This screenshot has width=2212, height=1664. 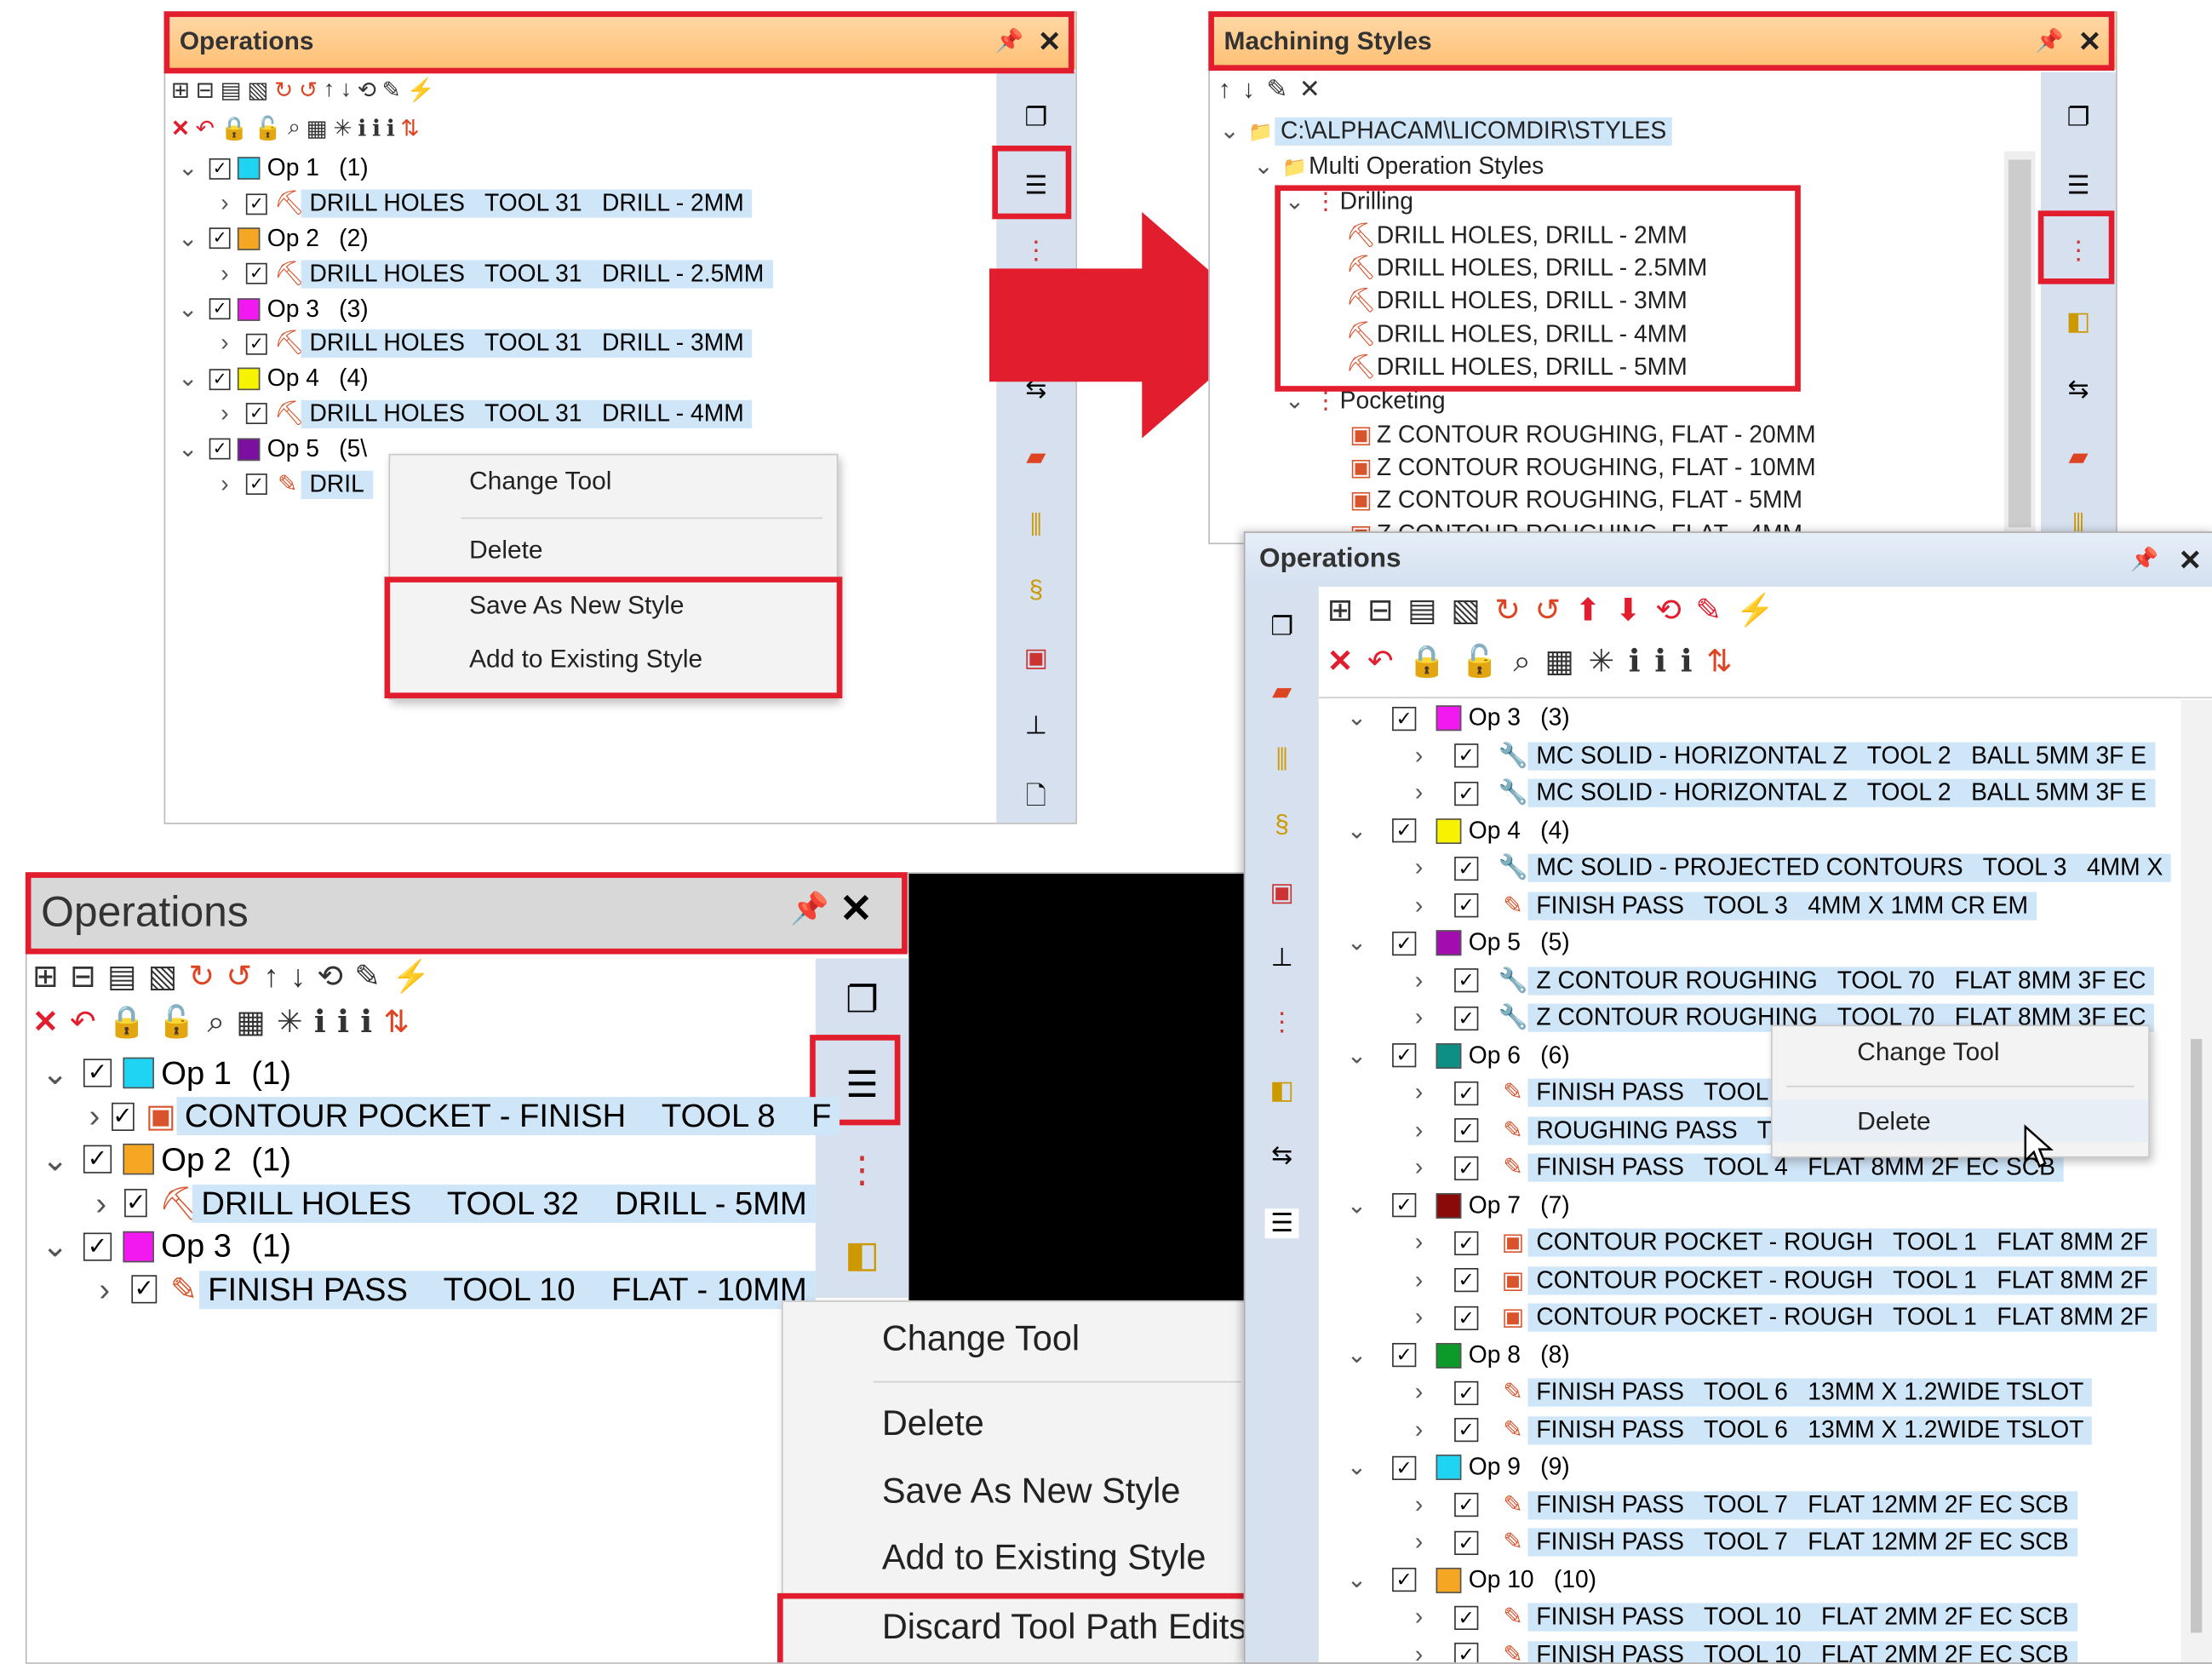 I want to click on toolpath-row: › ✓ ⛏ DRILL HOLES TOOL 31 DRILL - 2.5MM, so click(x=580, y=274).